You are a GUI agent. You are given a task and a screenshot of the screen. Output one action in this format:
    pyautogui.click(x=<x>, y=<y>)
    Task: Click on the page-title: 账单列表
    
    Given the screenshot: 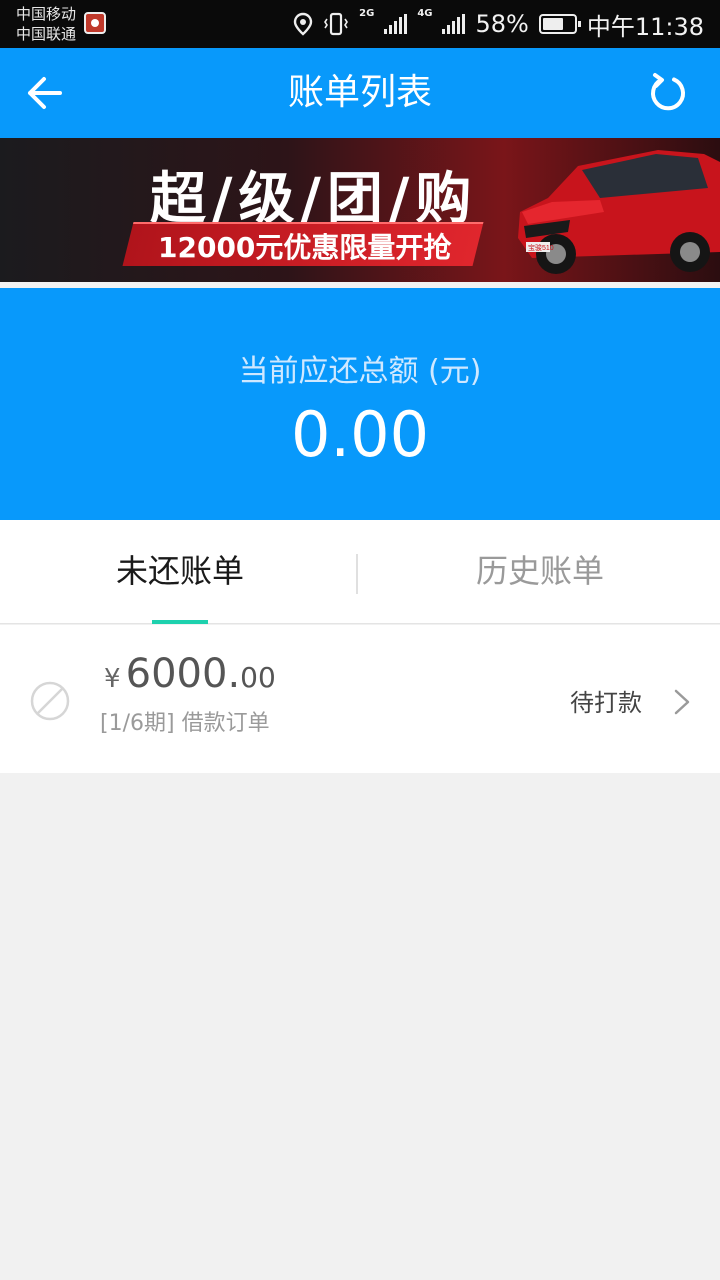 What is the action you would take?
    pyautogui.click(x=359, y=92)
    